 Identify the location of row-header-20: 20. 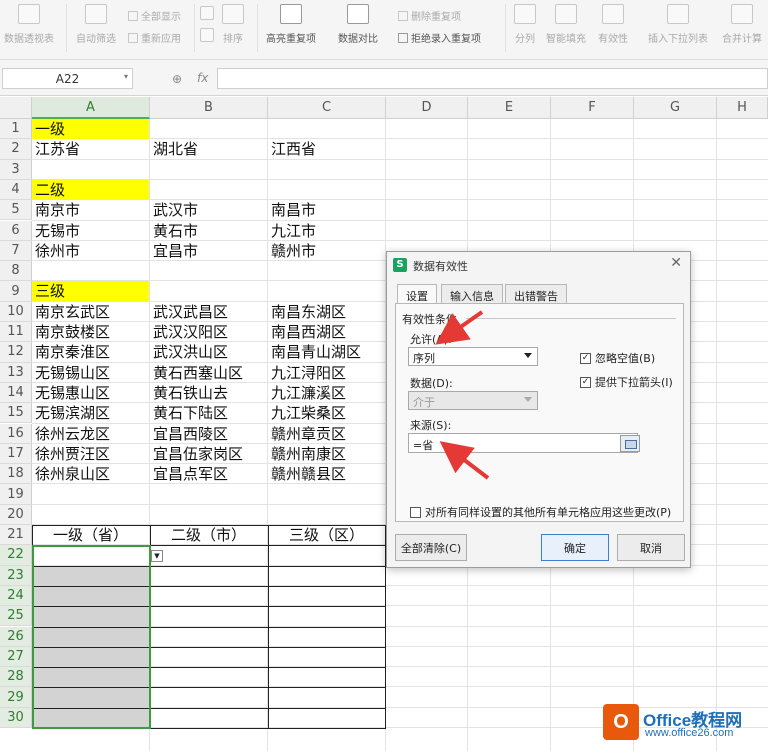
(16, 514).